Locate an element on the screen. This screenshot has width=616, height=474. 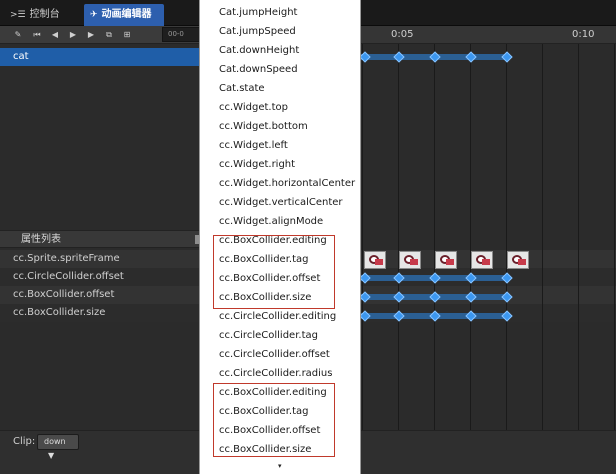
tab-console-label: 控制台 is located at coordinates (44, 14).